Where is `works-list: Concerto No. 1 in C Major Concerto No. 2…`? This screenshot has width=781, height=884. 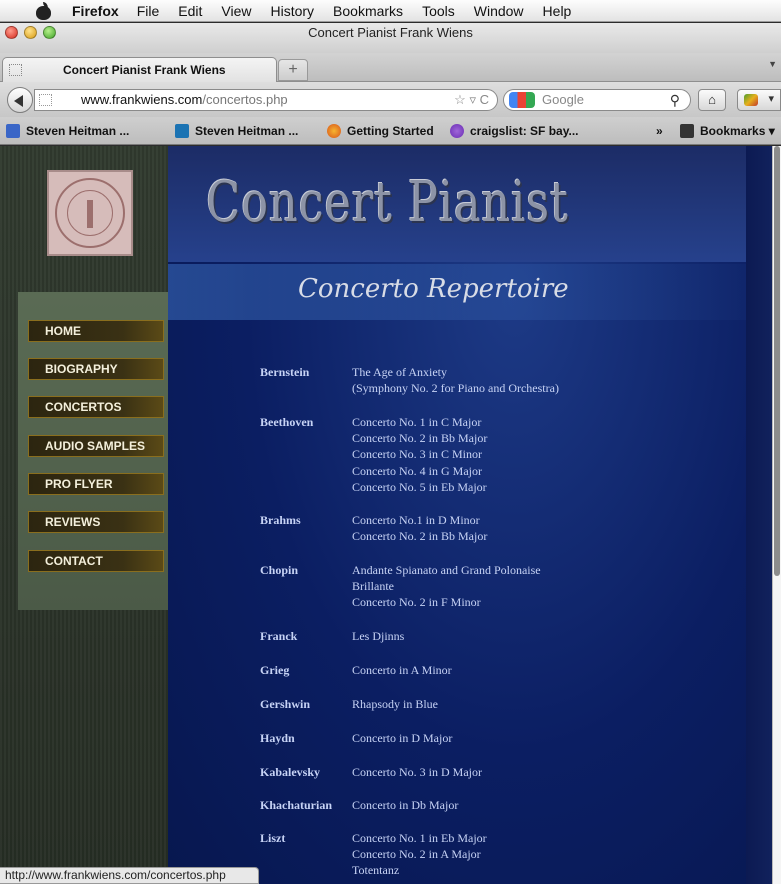
works-list: Concerto No. 1 in C Major Concerto No. 2… is located at coordinates (502, 454).